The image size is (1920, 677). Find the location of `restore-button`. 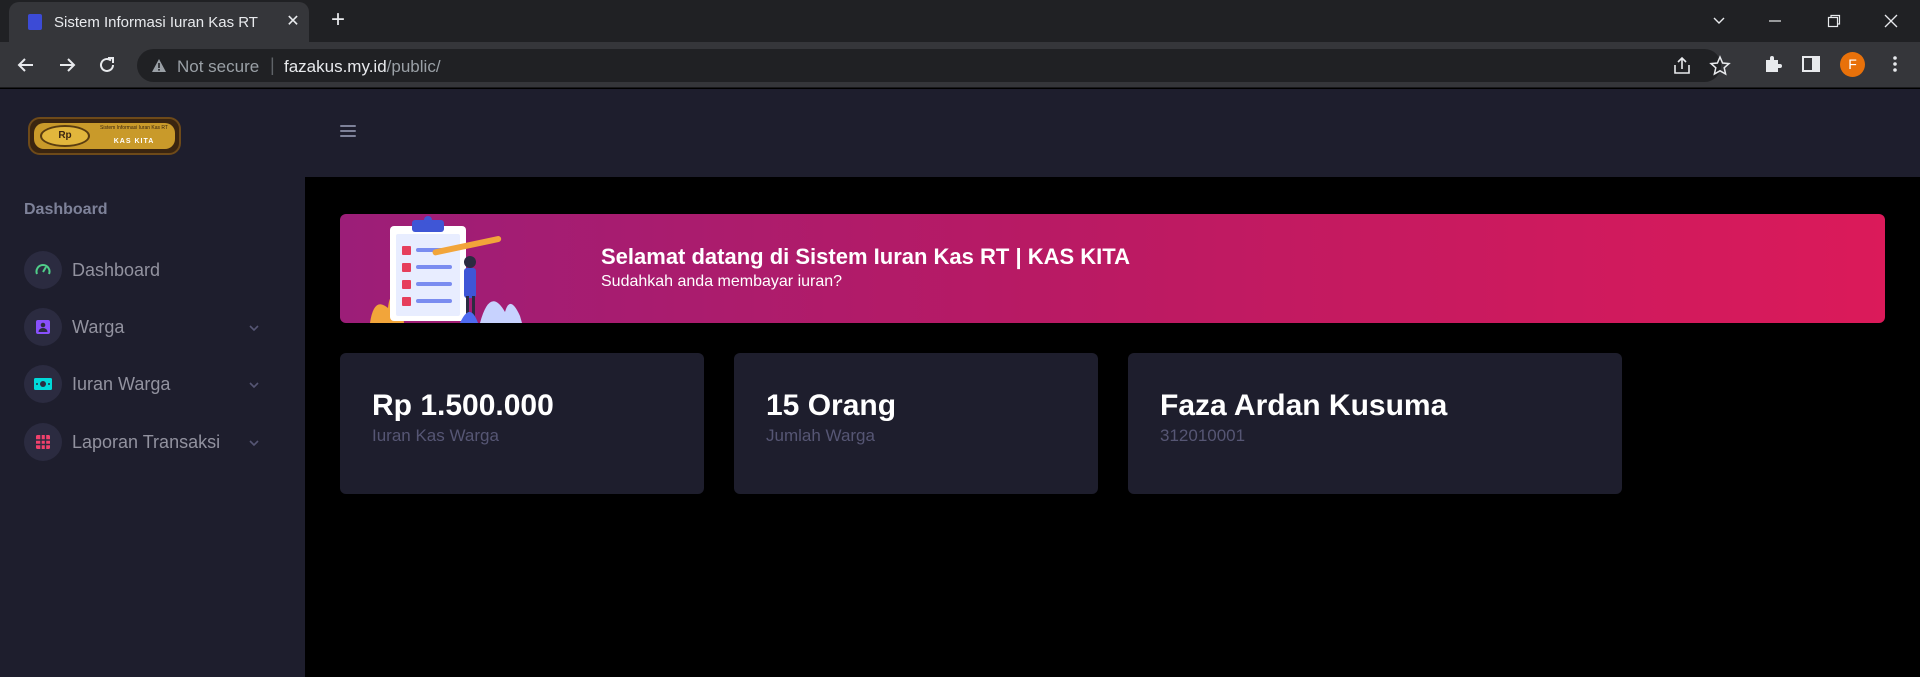

restore-button is located at coordinates (1834, 21).